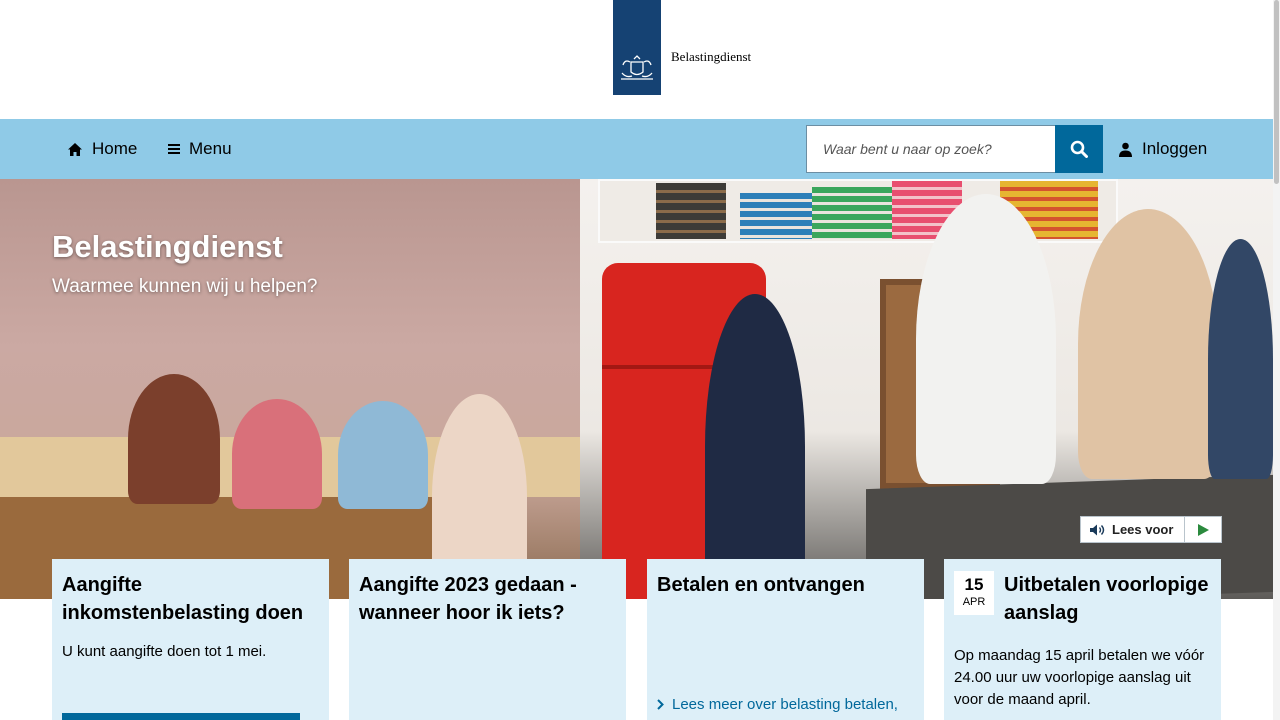  I want to click on readspeaker-button: Lees voor, so click(1133, 529).